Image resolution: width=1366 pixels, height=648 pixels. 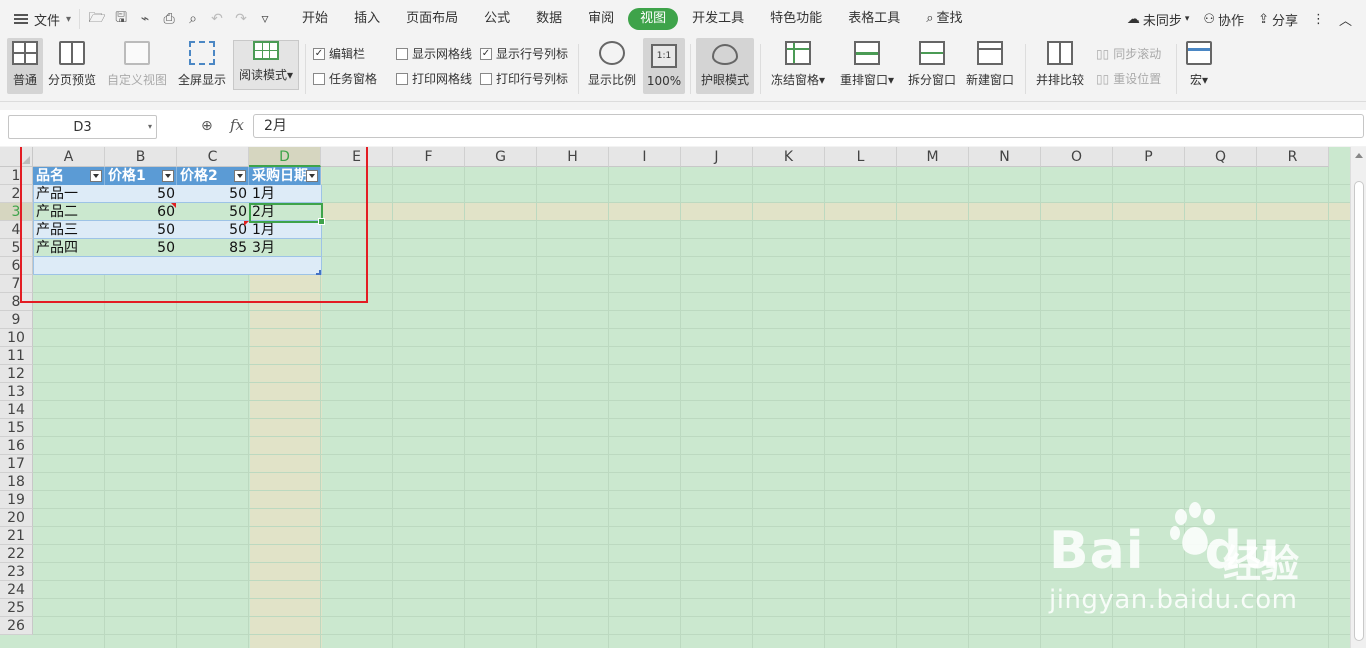 What do you see at coordinates (16, 482) in the screenshot?
I see `row-header-18: 18` at bounding box center [16, 482].